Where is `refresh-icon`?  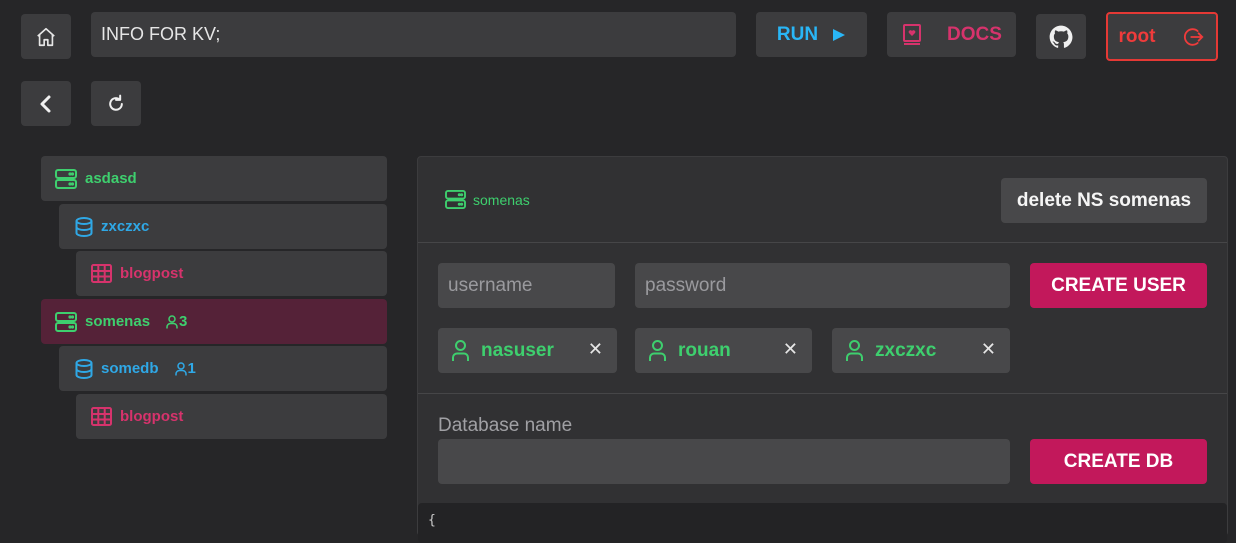
refresh-icon is located at coordinates (116, 102).